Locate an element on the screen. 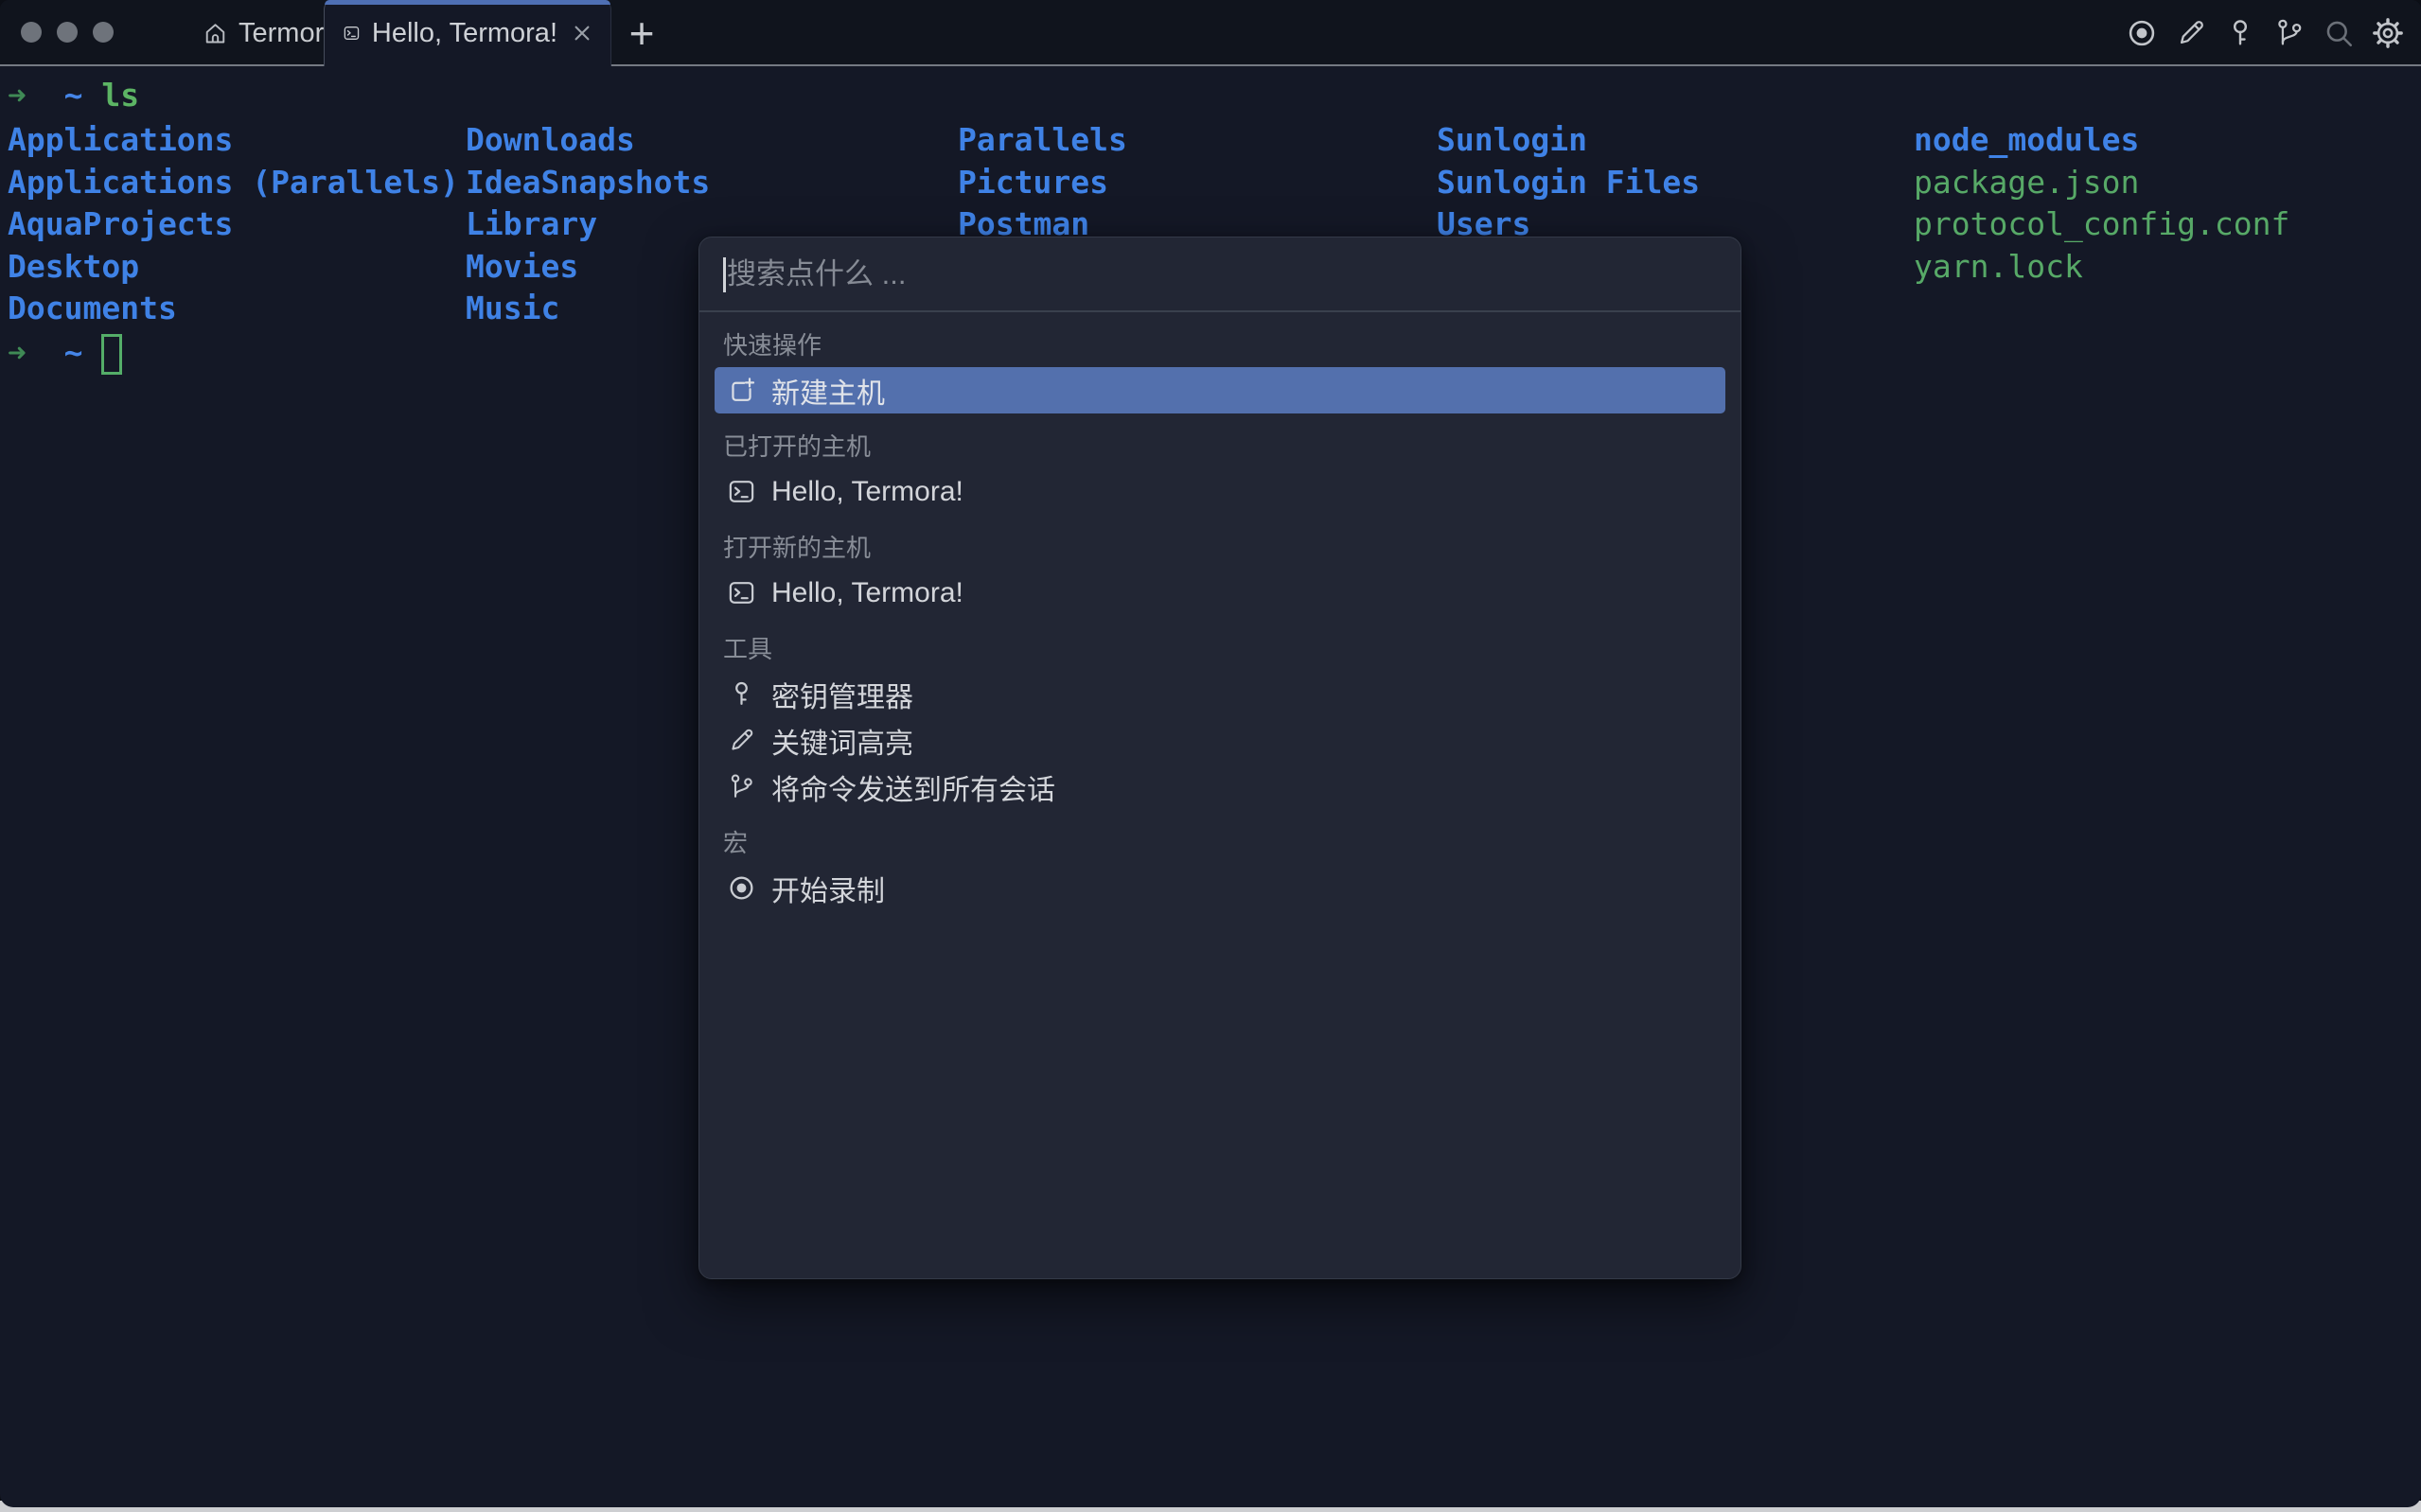  ls-entry: yarn.lock is located at coordinates (1998, 266).